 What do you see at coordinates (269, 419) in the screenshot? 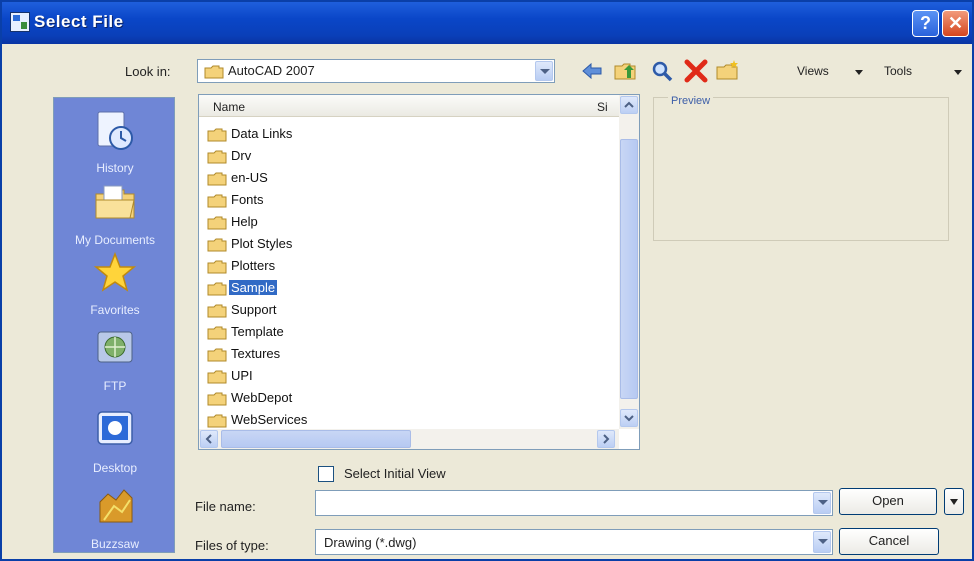
I see `folder-name: WebServices` at bounding box center [269, 419].